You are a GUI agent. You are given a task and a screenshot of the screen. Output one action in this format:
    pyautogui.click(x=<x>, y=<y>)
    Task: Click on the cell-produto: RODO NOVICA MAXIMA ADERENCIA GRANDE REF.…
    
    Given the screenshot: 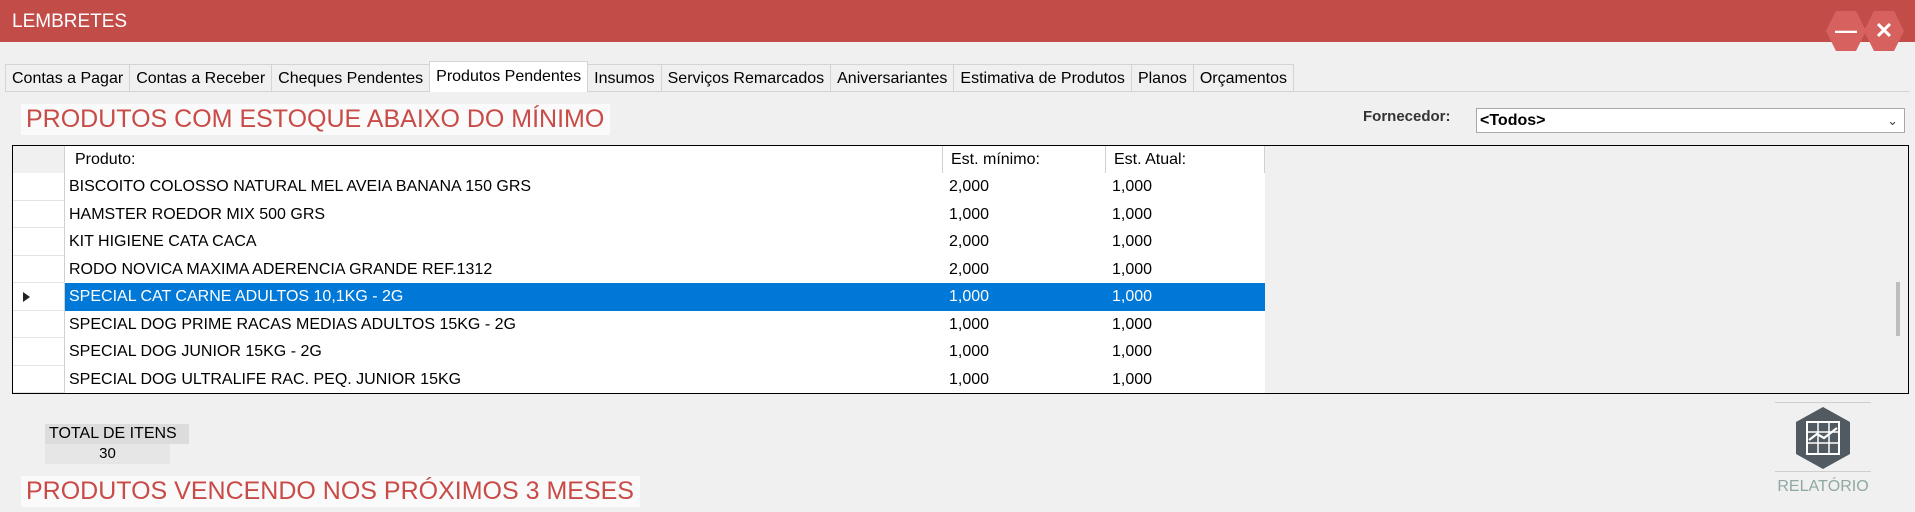 What is the action you would take?
    pyautogui.click(x=504, y=269)
    